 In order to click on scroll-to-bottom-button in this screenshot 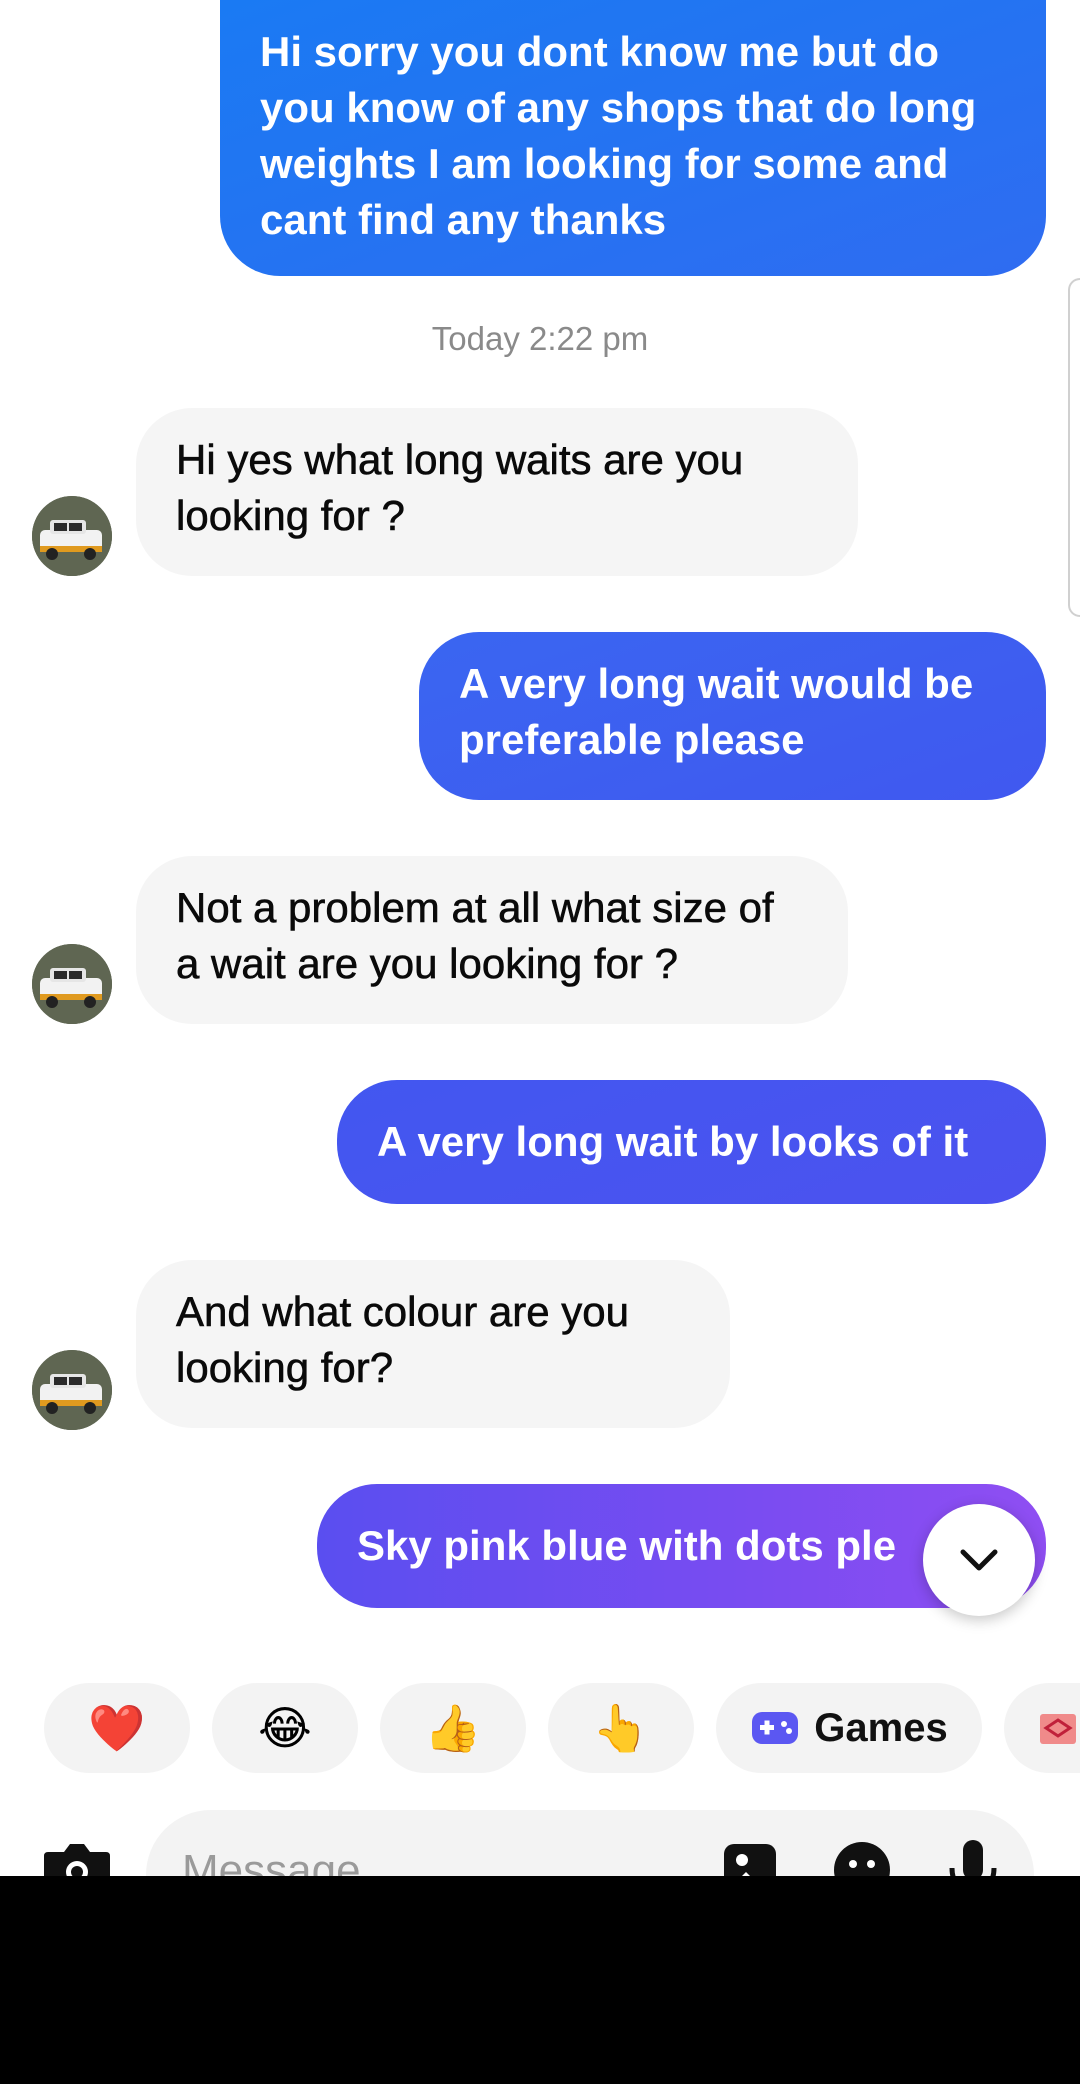, I will do `click(979, 1560)`.